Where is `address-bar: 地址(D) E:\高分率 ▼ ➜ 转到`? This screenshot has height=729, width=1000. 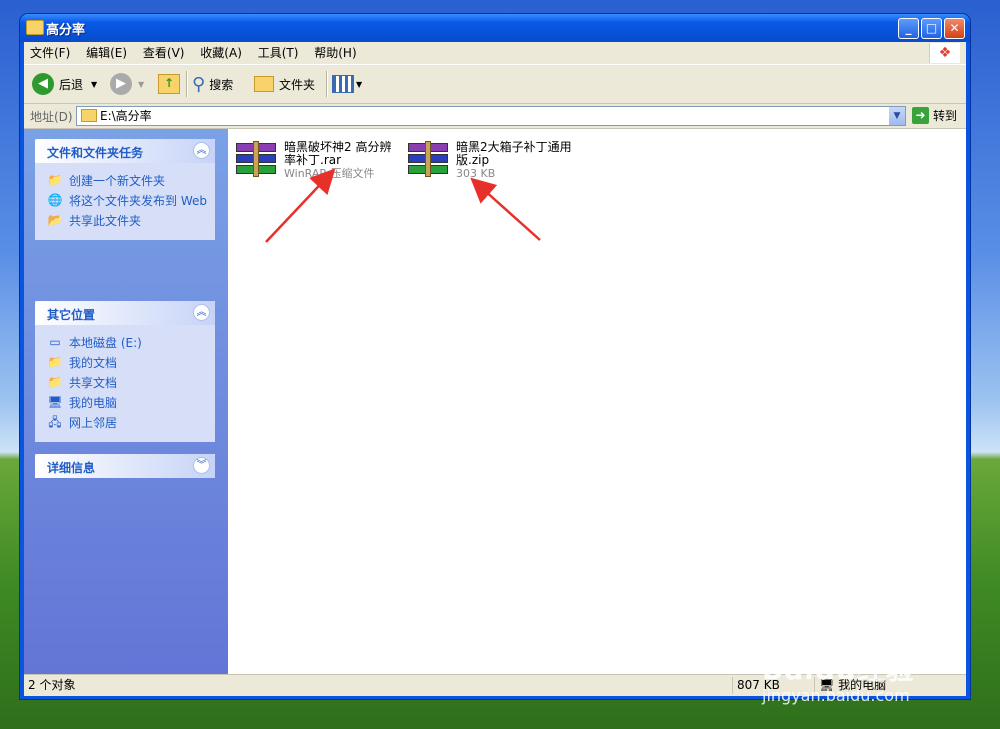
address-bar: 地址(D) E:\高分率 ▼ ➜ 转到 is located at coordinates (495, 116).